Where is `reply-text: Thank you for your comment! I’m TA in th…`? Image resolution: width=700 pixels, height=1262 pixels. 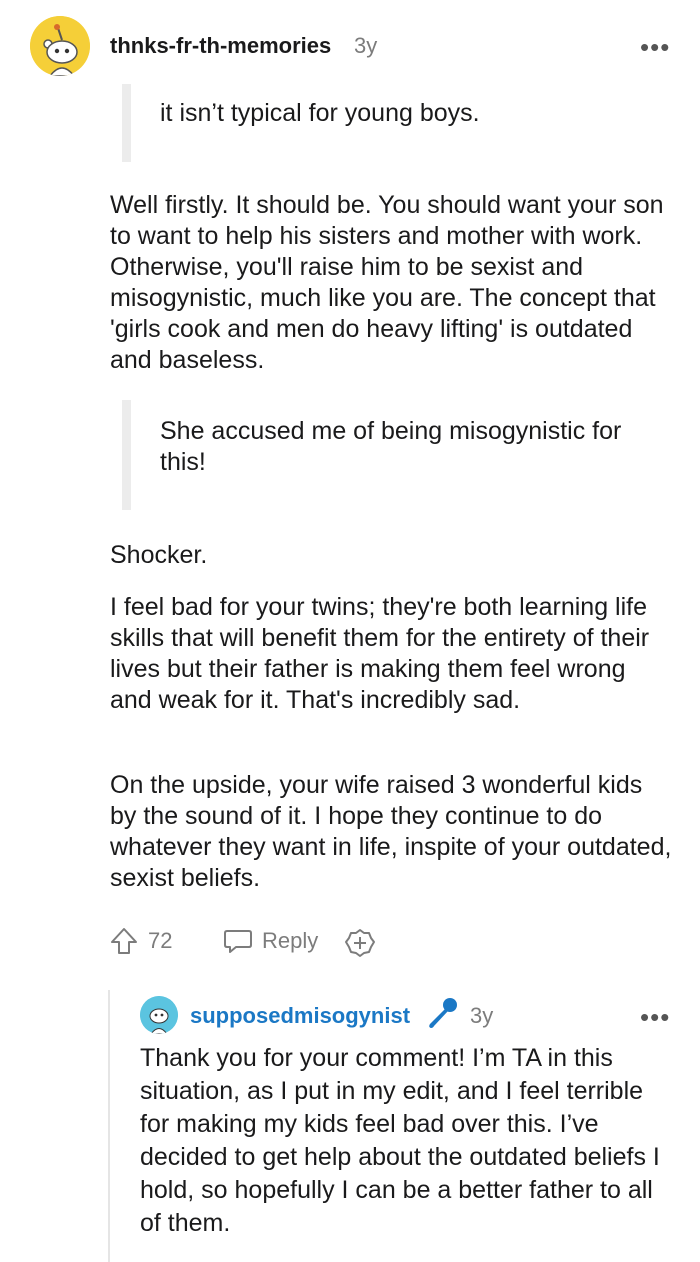 reply-text: Thank you for your comment! I’m TA in th… is located at coordinates (400, 1140).